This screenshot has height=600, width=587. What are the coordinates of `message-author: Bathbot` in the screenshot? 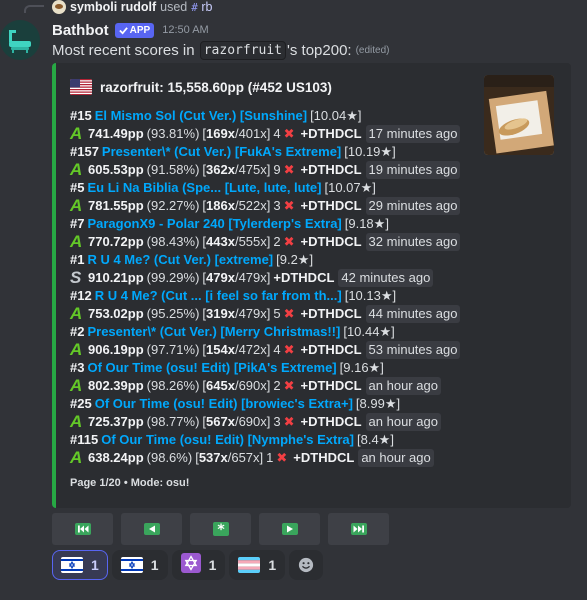 It's located at (80, 30).